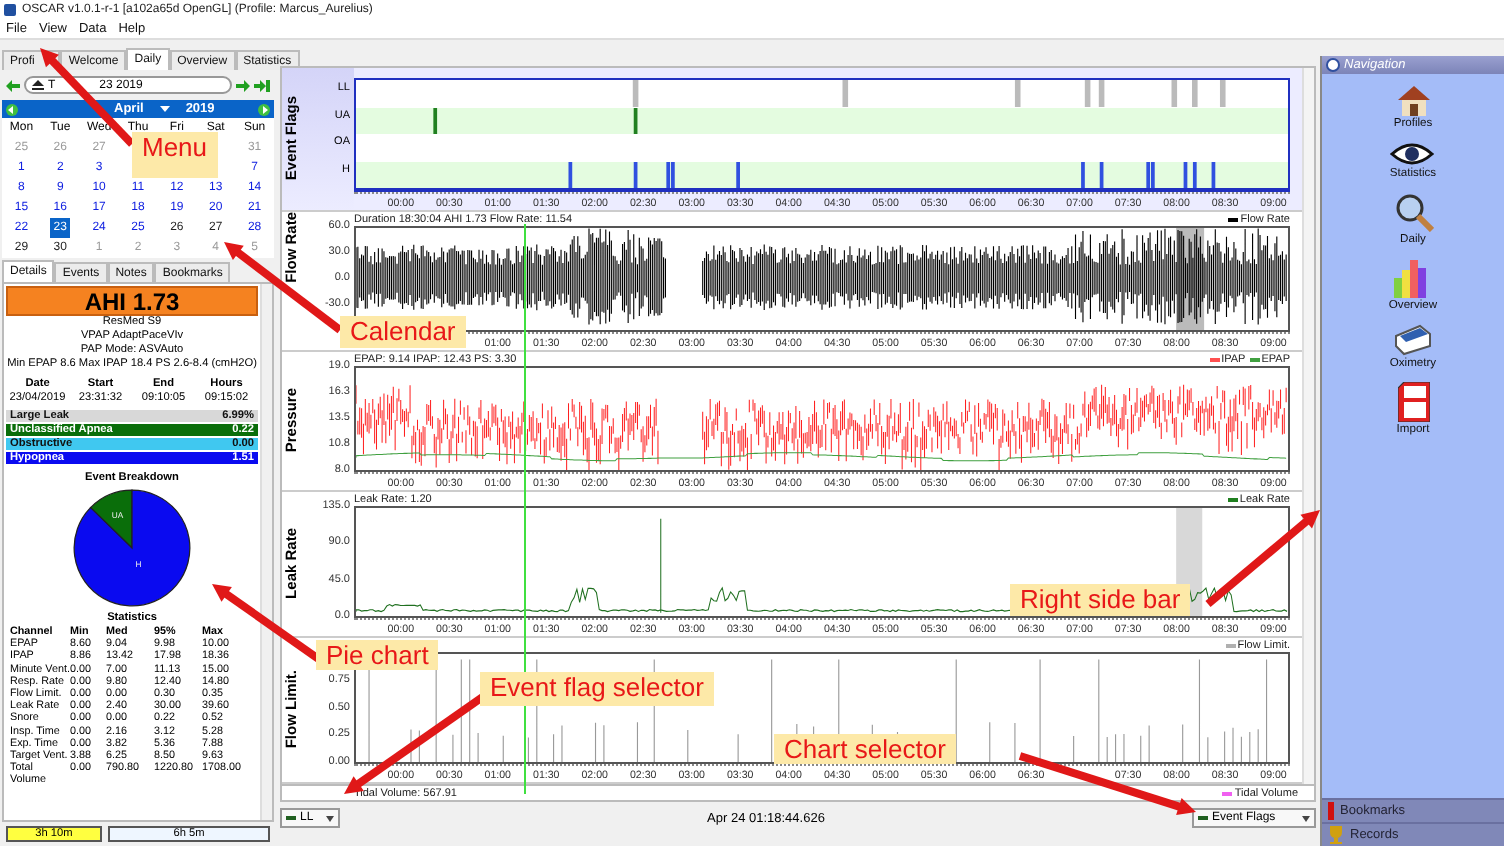 Image resolution: width=1504 pixels, height=846 pixels. Describe the element at coordinates (175, 155) in the screenshot. I see `callout-label: Menu` at that location.